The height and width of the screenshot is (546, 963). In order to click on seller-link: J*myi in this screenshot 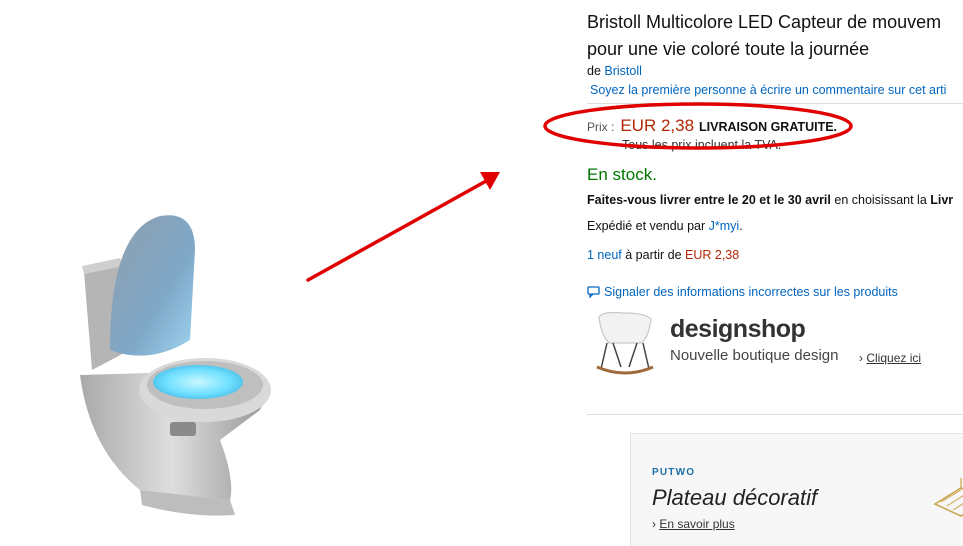, I will do `click(724, 226)`.